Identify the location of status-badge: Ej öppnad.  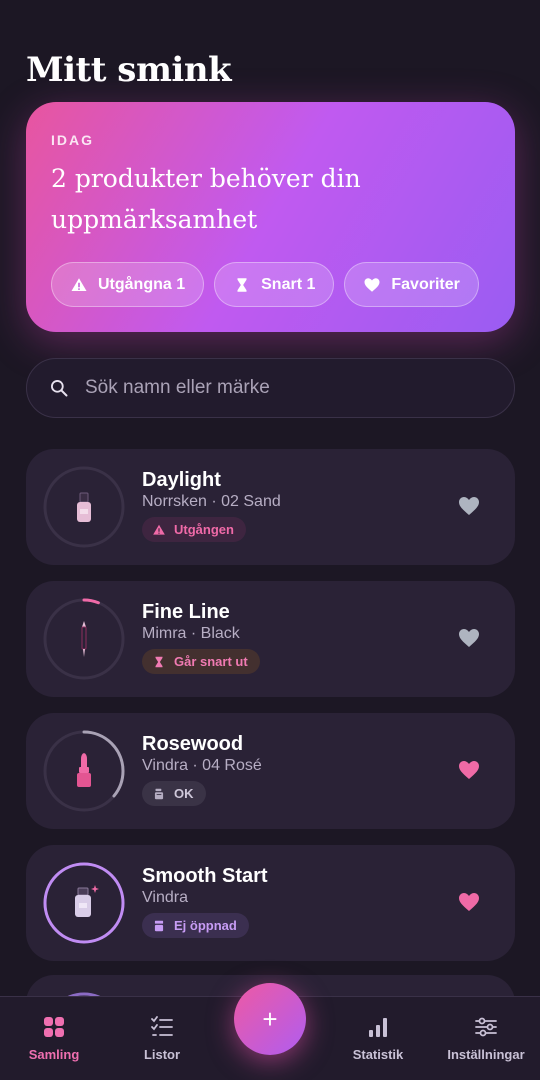
(195, 925).